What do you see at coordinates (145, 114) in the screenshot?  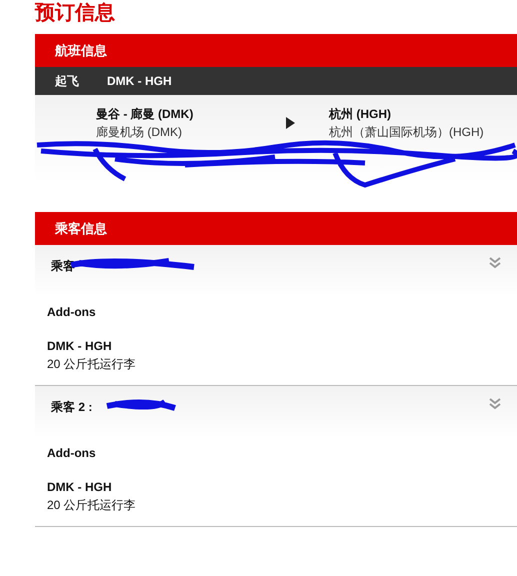 I see `departure-city: 曼谷 - 廊曼 (DMK)` at bounding box center [145, 114].